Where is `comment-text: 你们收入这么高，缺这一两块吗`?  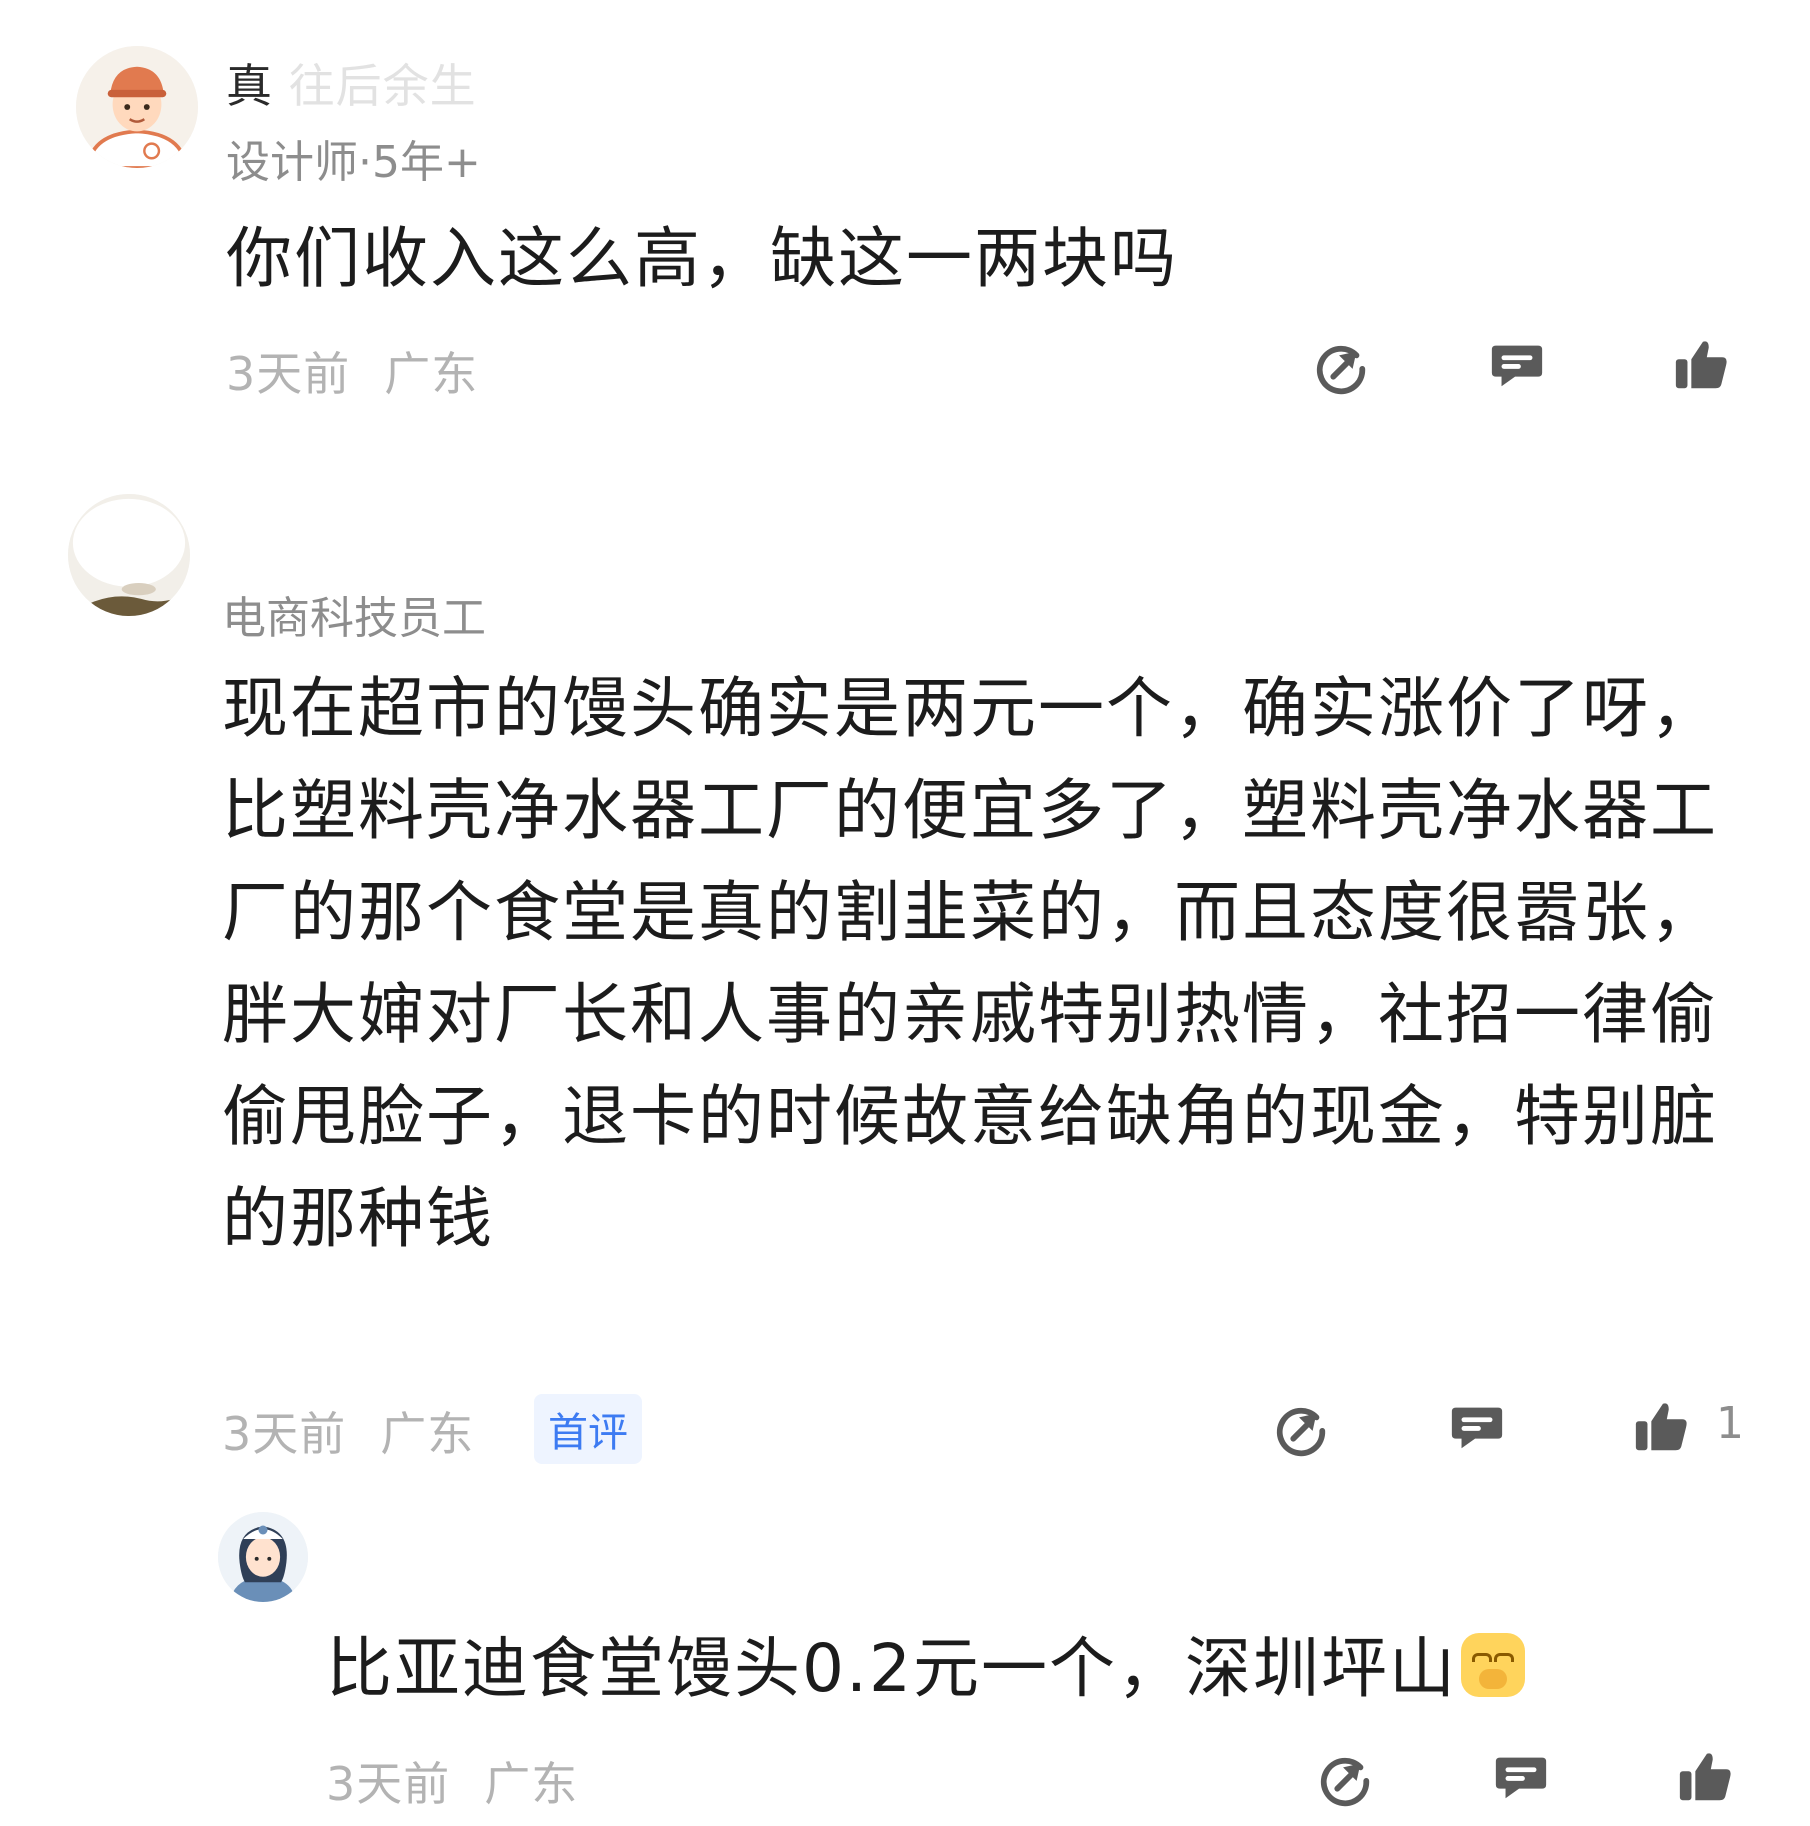 comment-text: 你们收入这么高，缺这一两块吗 is located at coordinates (702, 258).